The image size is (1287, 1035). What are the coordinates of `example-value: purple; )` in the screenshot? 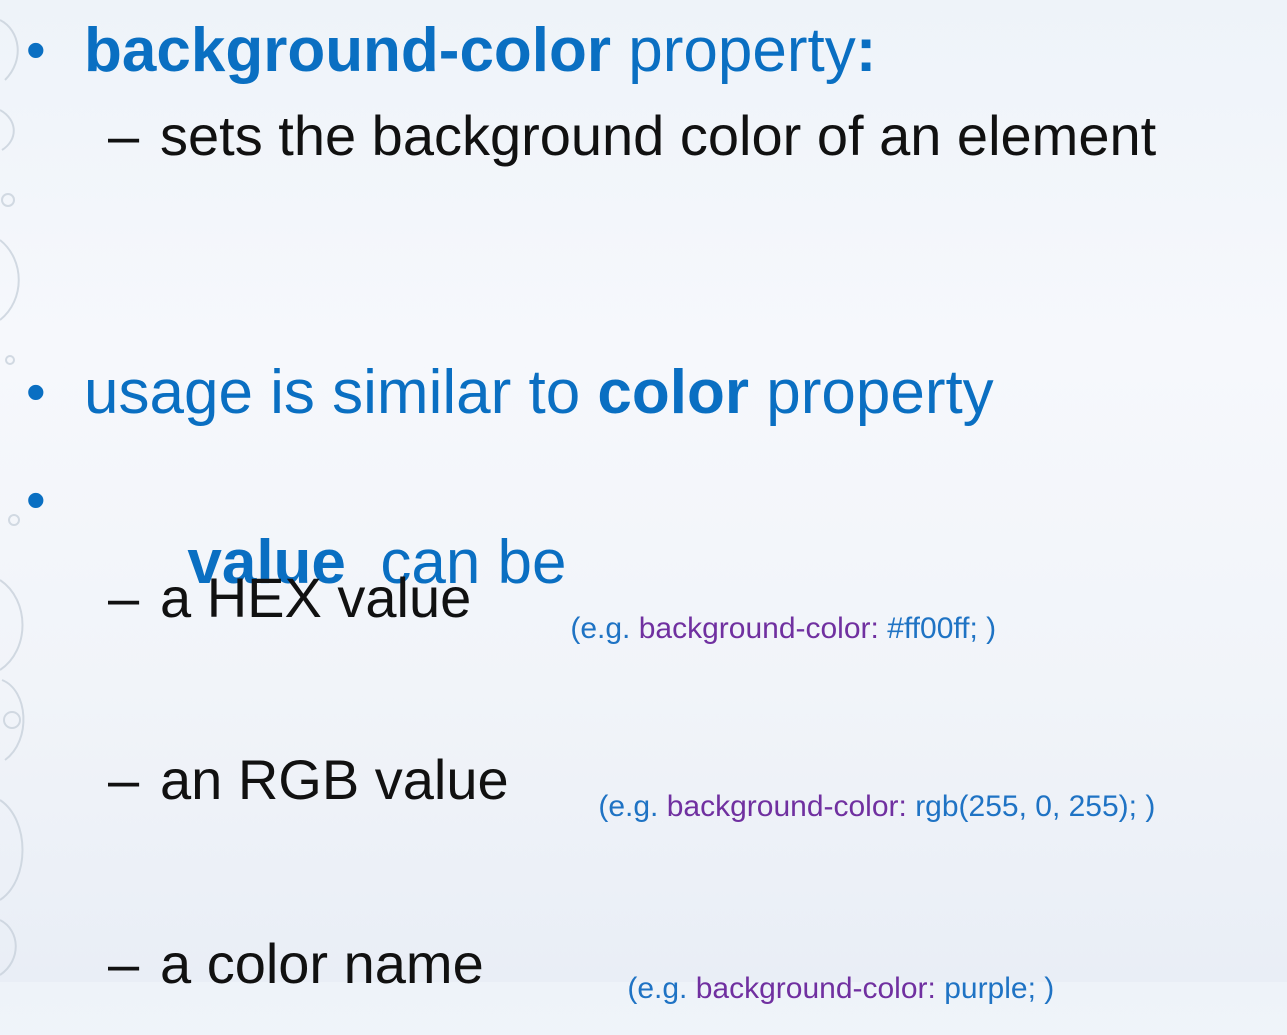 It's located at (995, 988).